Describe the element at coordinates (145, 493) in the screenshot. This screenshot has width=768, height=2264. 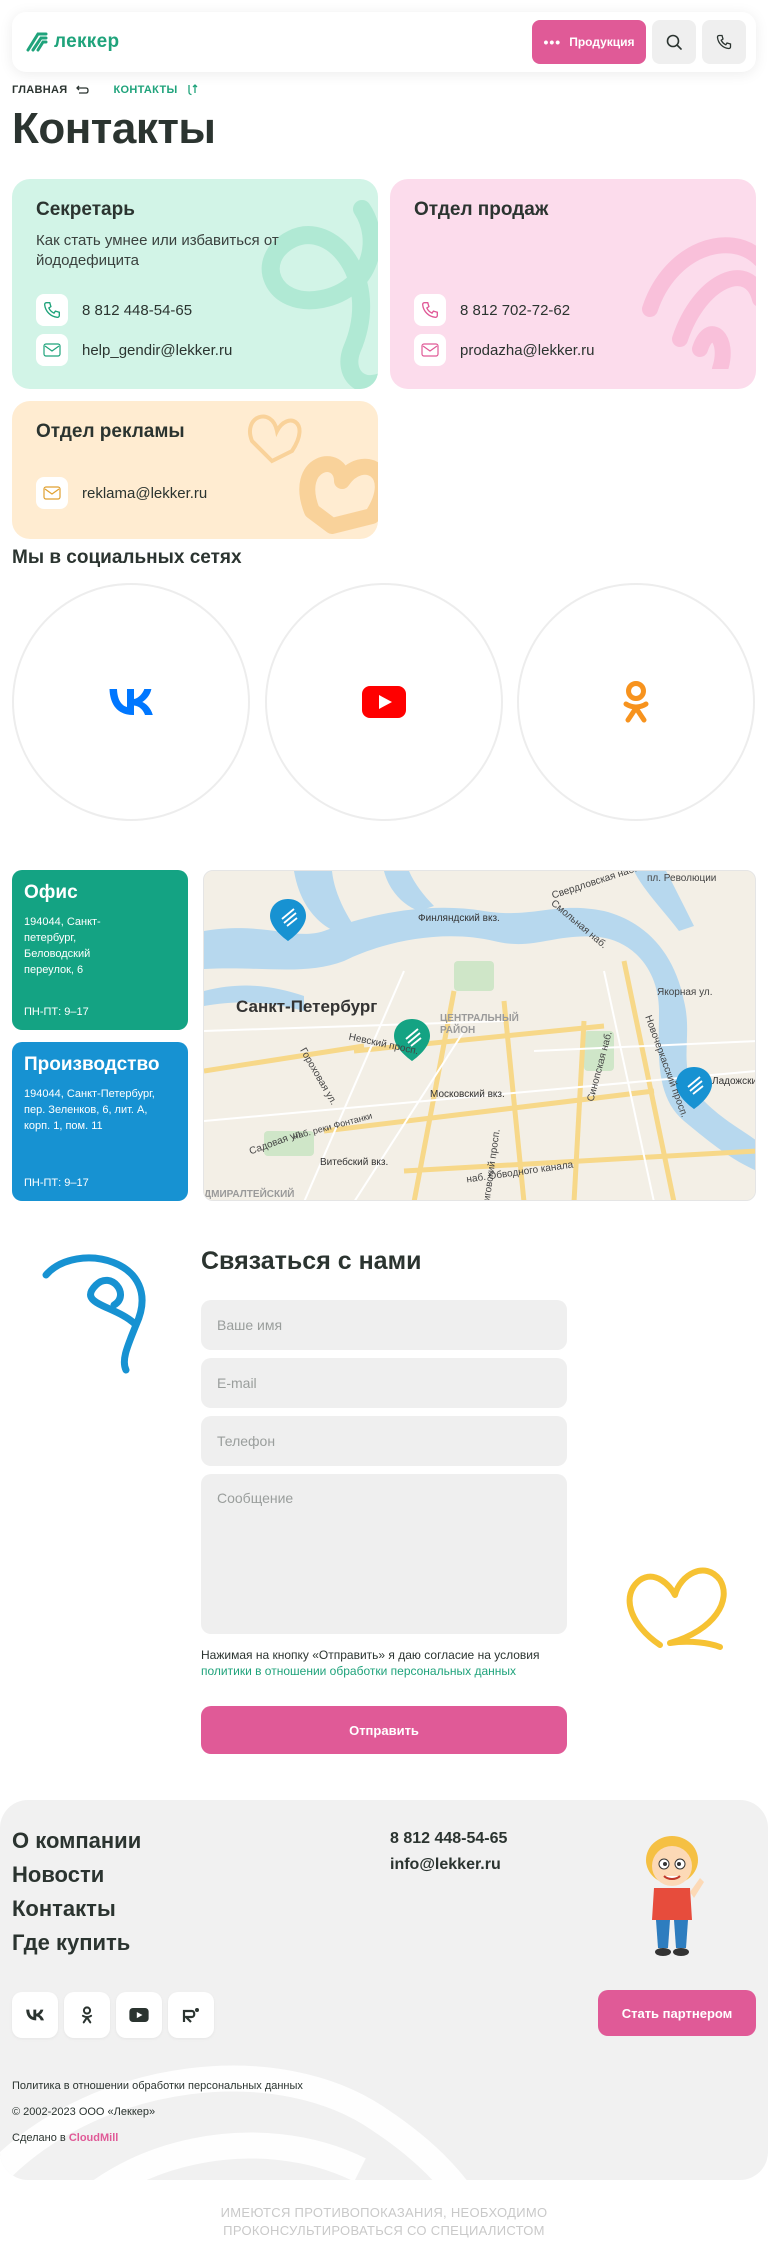
I see `ads-email: reklama@lekker.ru` at that location.